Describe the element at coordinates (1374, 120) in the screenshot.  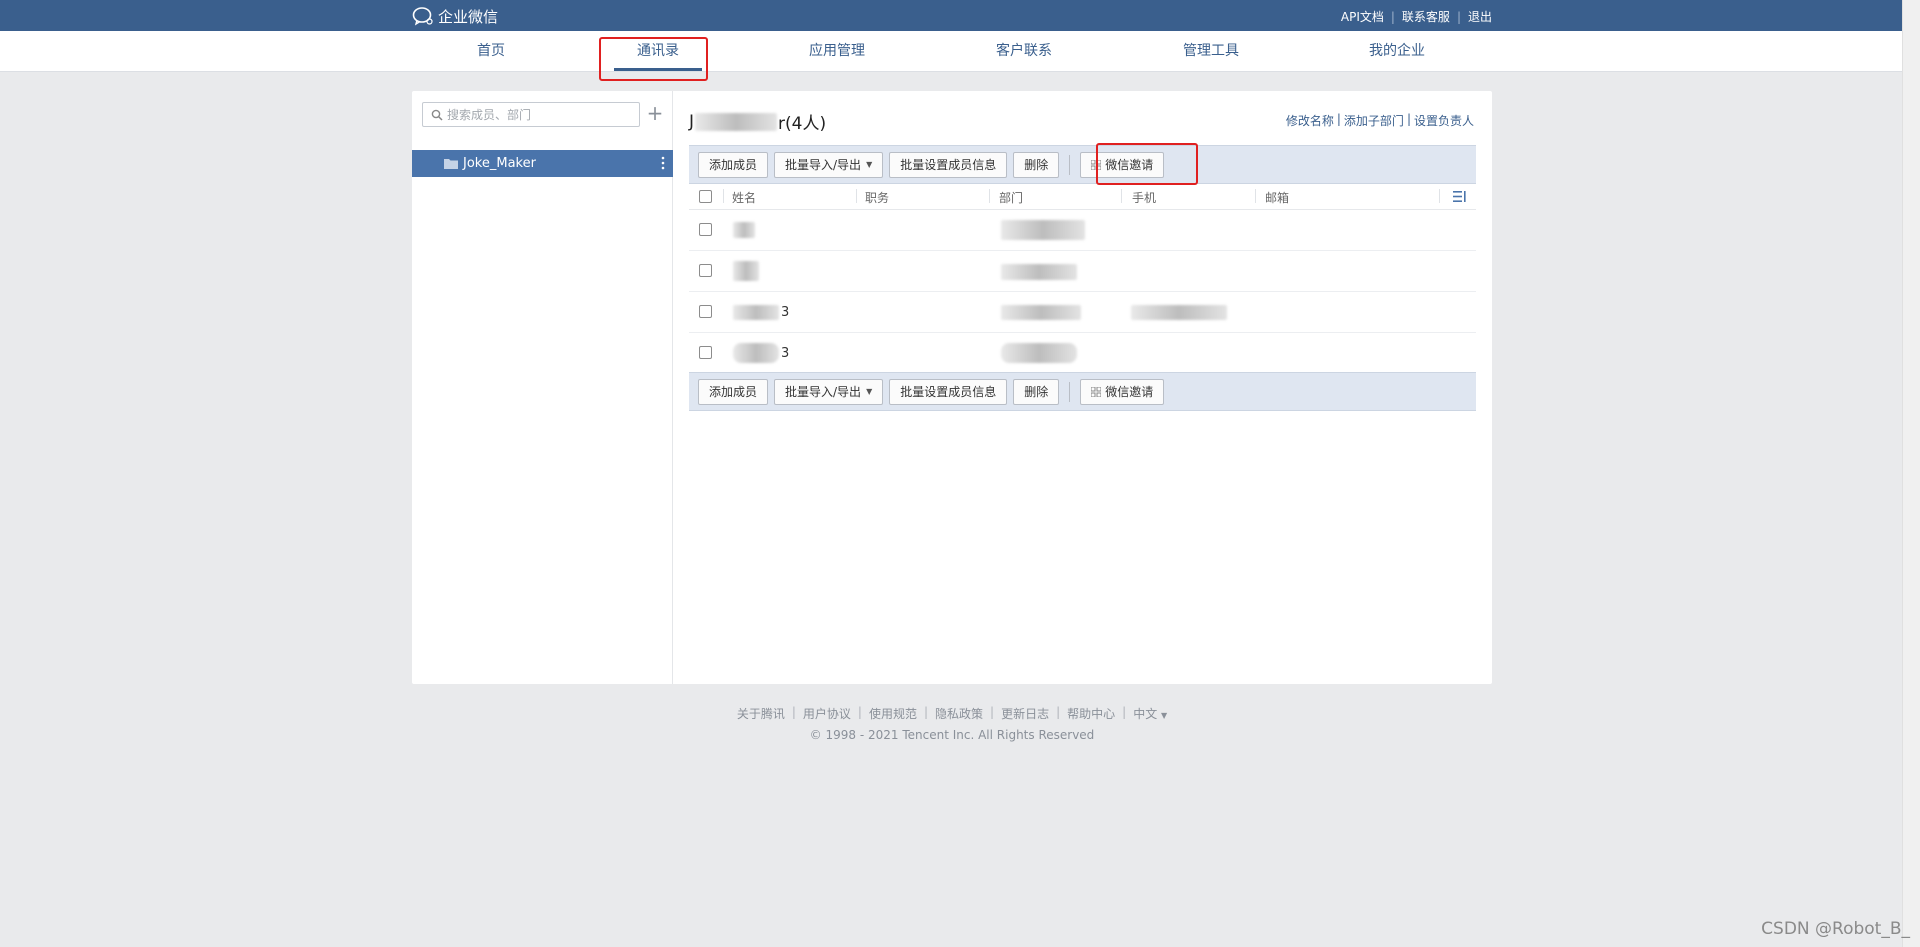
I see `add-subdept-link: 添加子部门` at that location.